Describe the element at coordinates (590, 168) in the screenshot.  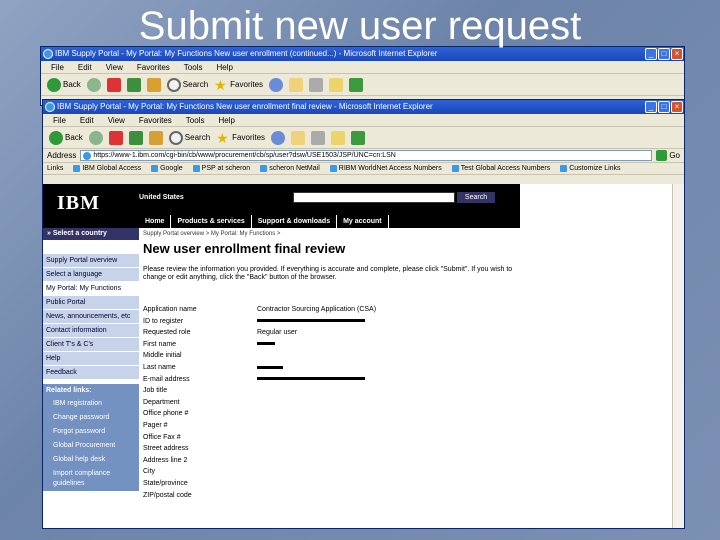
I see `link-item: Customize Links` at that location.